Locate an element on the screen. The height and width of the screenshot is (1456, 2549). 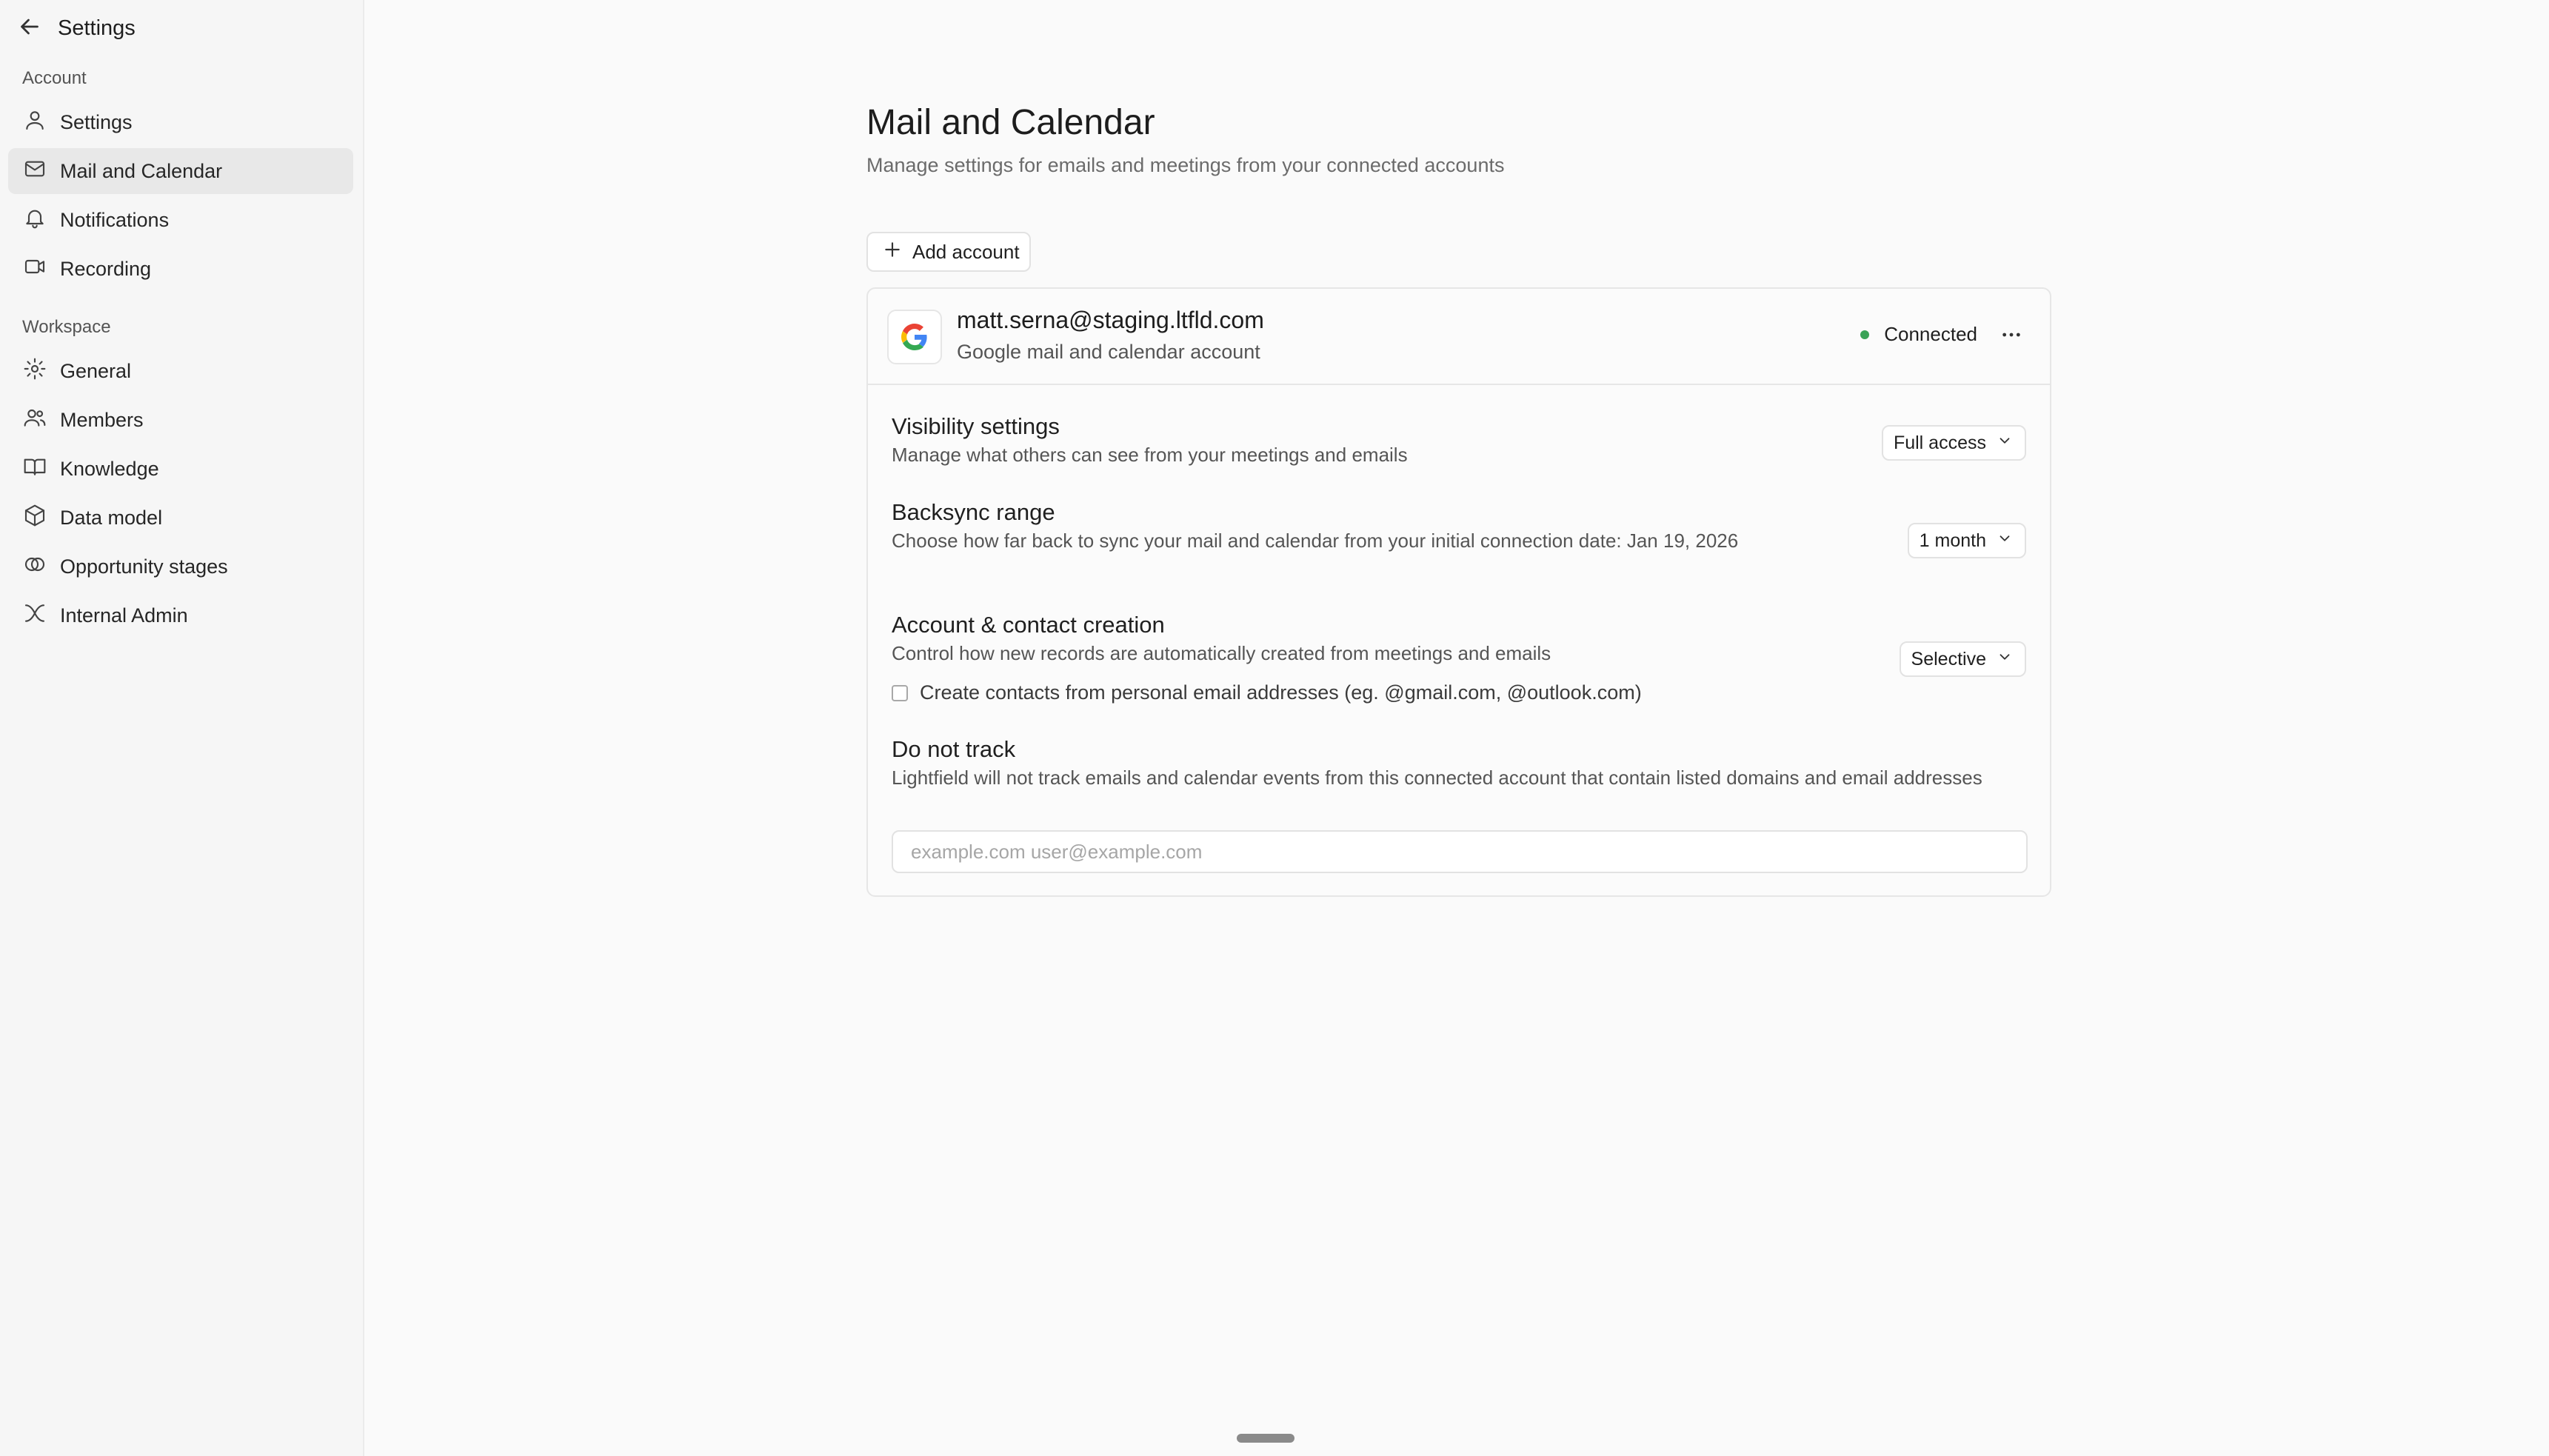
status-label: Connected is located at coordinates (1930, 334).